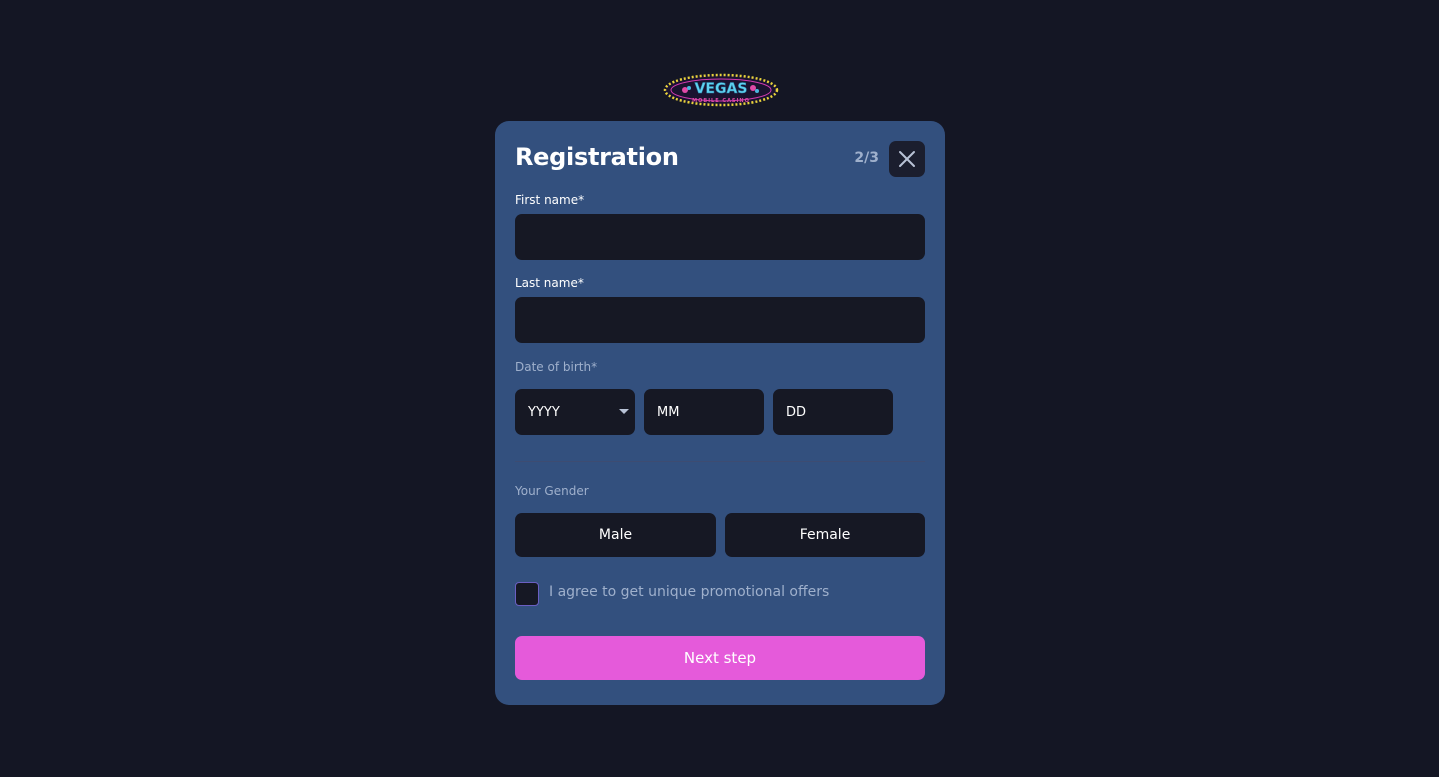 The height and width of the screenshot is (777, 1439). What do you see at coordinates (704, 412) in the screenshot?
I see `dob-month-input: MM` at bounding box center [704, 412].